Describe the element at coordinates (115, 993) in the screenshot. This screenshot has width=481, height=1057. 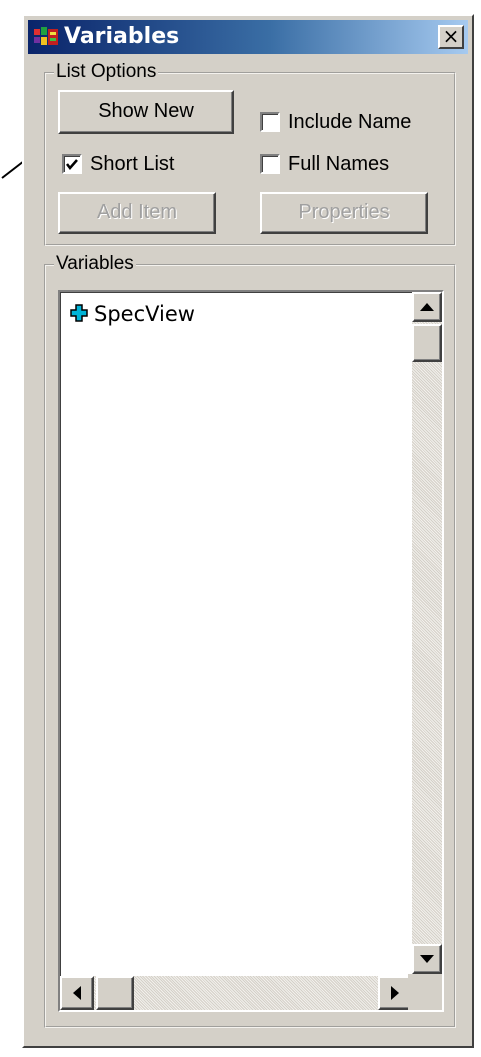
I see `horizontal-scroll-thumb` at that location.